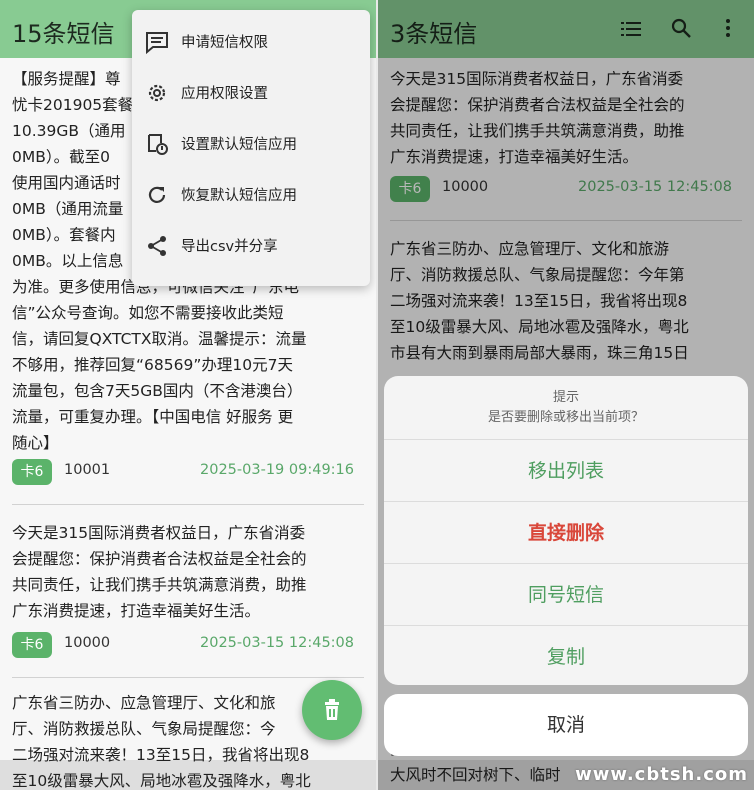 This screenshot has width=754, height=790. Describe the element at coordinates (159, 585) in the screenshot. I see `message-line: 共同责任，让我们携手共筑满意消费，助推` at that location.